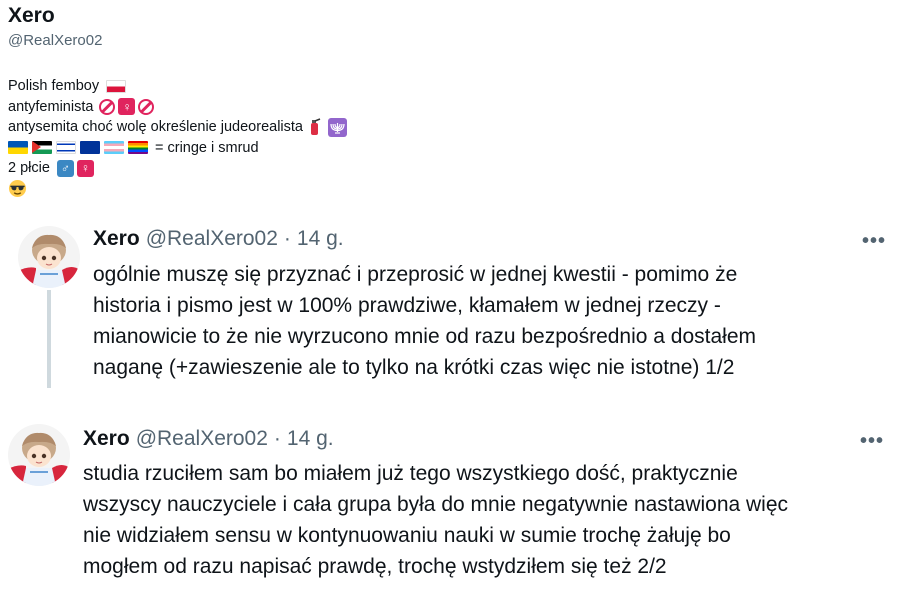  Describe the element at coordinates (49, 339) in the screenshot. I see `thread-connector` at that location.